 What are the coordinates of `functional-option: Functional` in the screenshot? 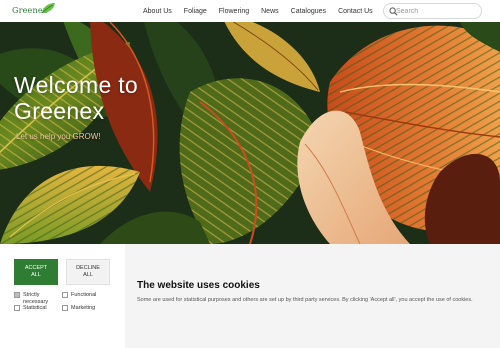 It's located at (79, 295).